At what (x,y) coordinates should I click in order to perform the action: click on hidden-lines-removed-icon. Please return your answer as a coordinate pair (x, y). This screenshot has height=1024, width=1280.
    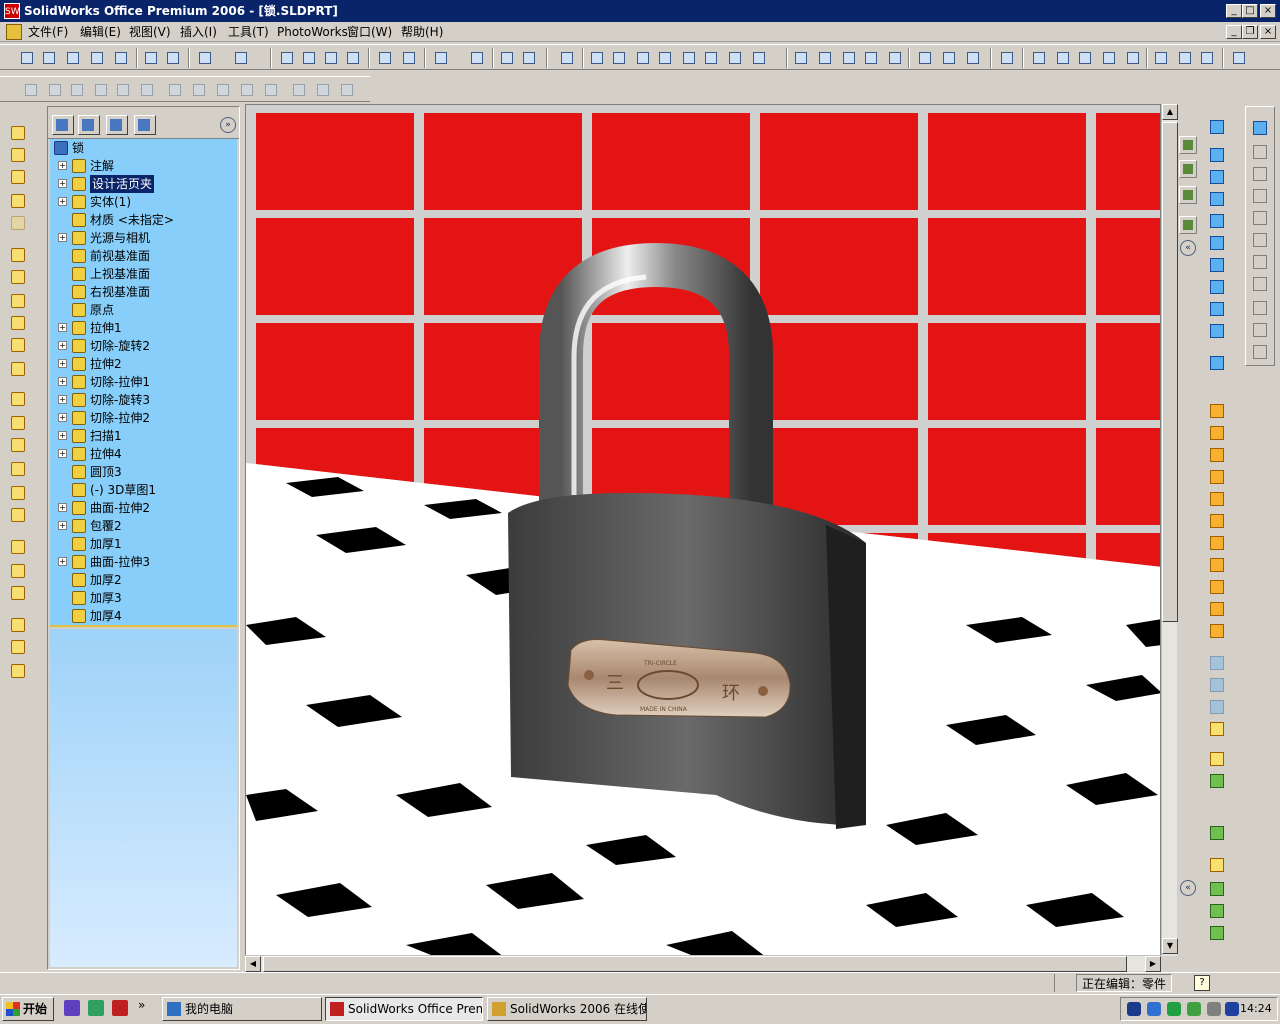
    Looking at the image, I should click on (849, 58).